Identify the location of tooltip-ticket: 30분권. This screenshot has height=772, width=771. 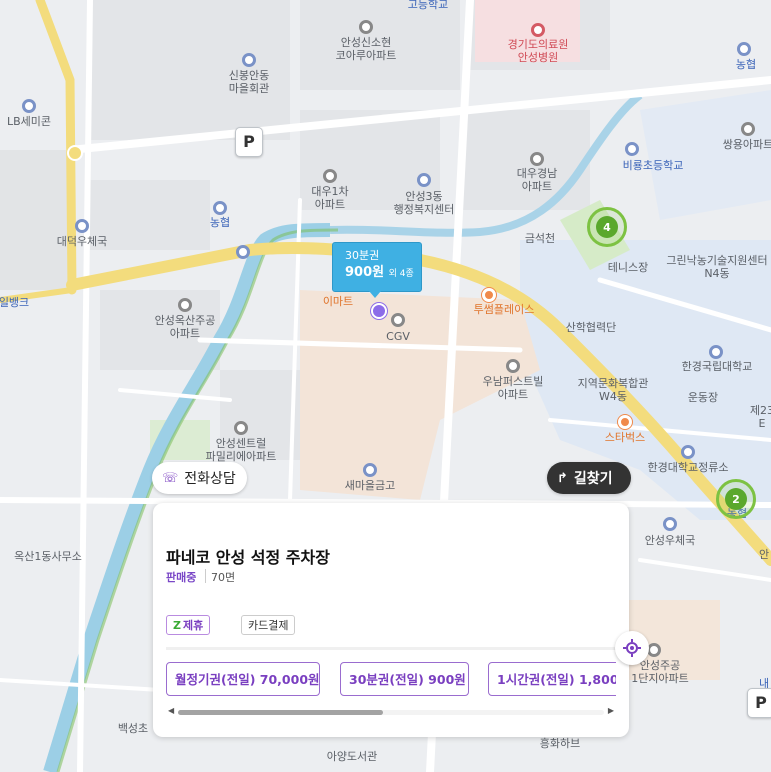
(362, 255).